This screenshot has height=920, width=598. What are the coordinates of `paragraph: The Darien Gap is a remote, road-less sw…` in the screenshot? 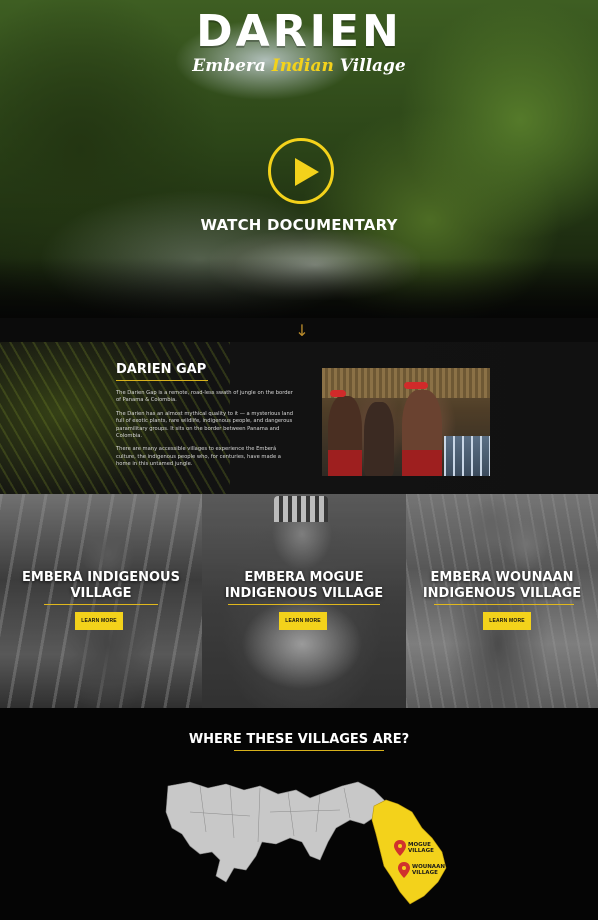 It's located at (204, 397).